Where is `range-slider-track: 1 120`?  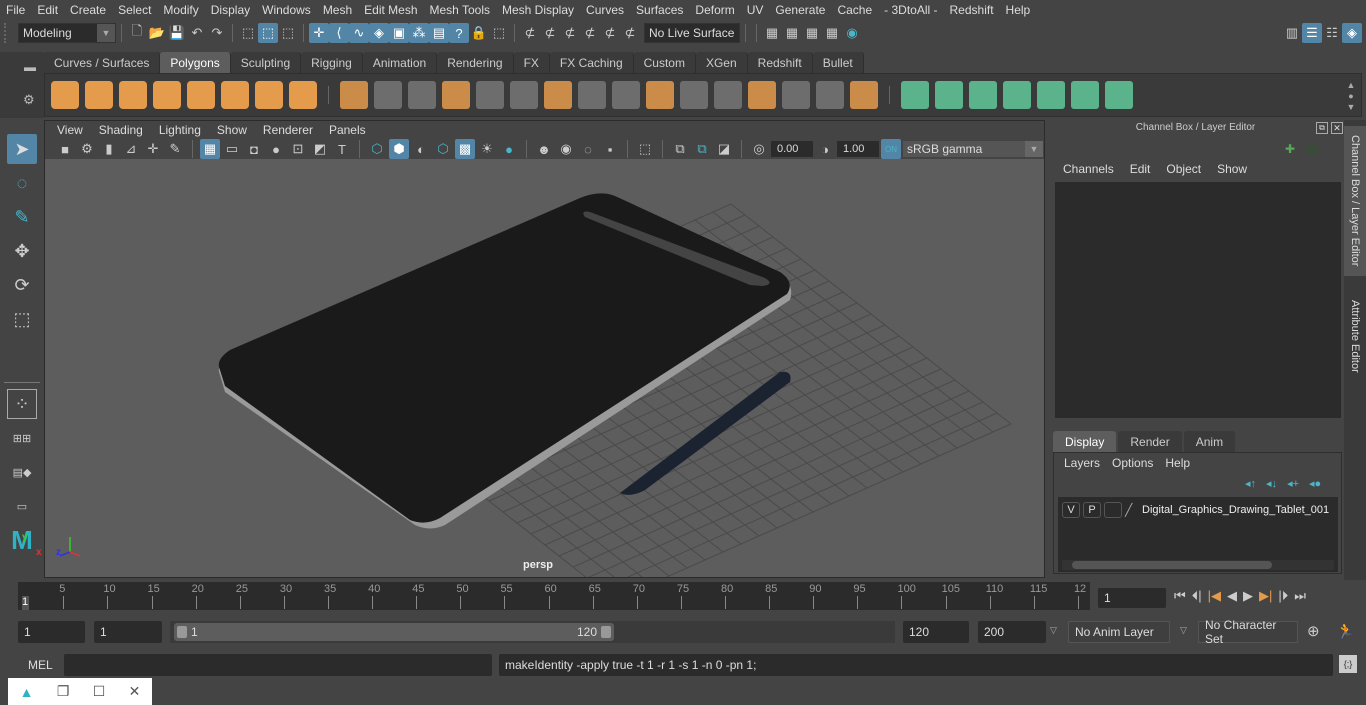 range-slider-track: 1 120 is located at coordinates (532, 632).